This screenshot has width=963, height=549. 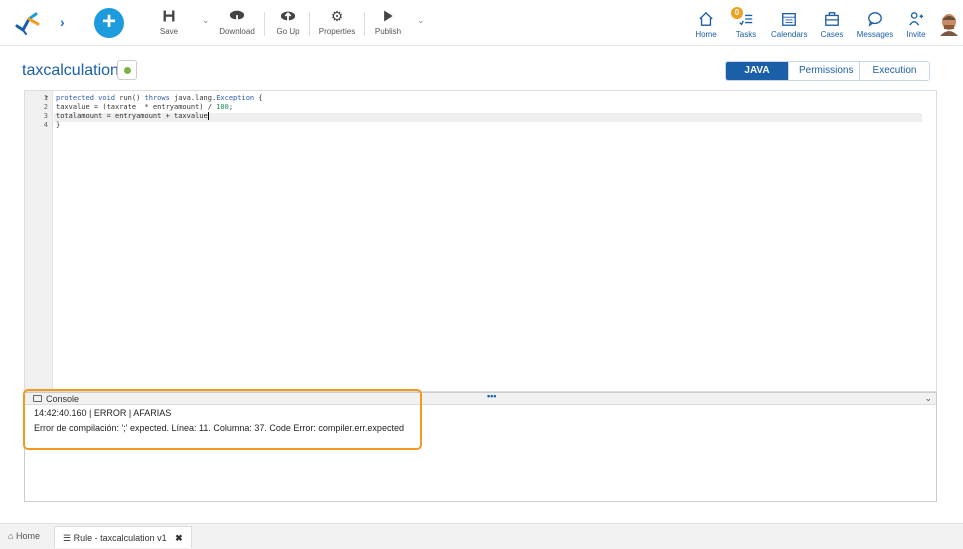 What do you see at coordinates (67, 538) in the screenshot?
I see `list-icon: ☰` at bounding box center [67, 538].